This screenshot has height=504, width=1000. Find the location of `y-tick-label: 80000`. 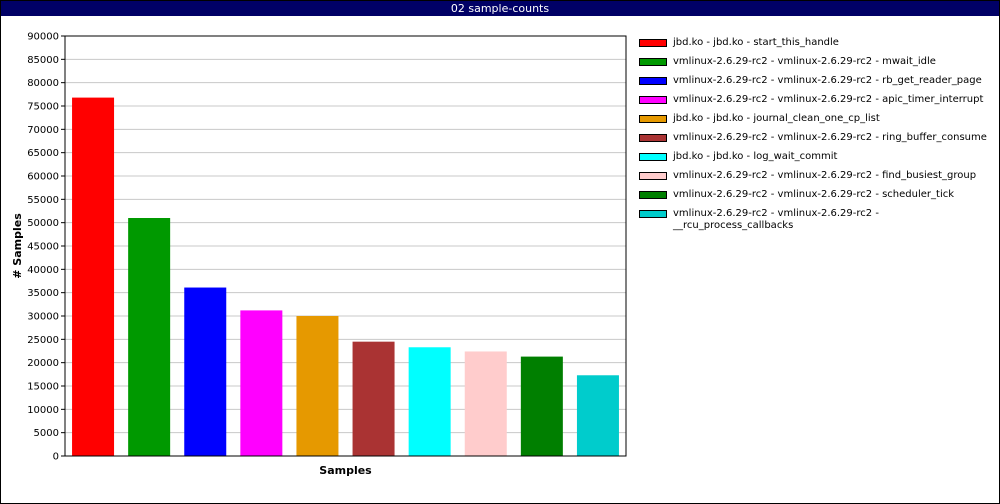

y-tick-label: 80000 is located at coordinates (43, 83).